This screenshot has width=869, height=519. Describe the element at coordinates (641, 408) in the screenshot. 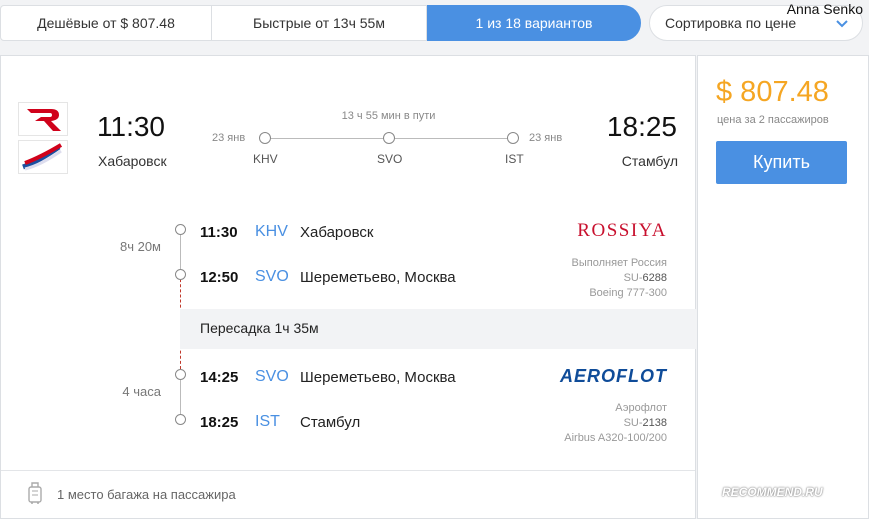

I see `segment-2-operator: Аэрофлот` at that location.